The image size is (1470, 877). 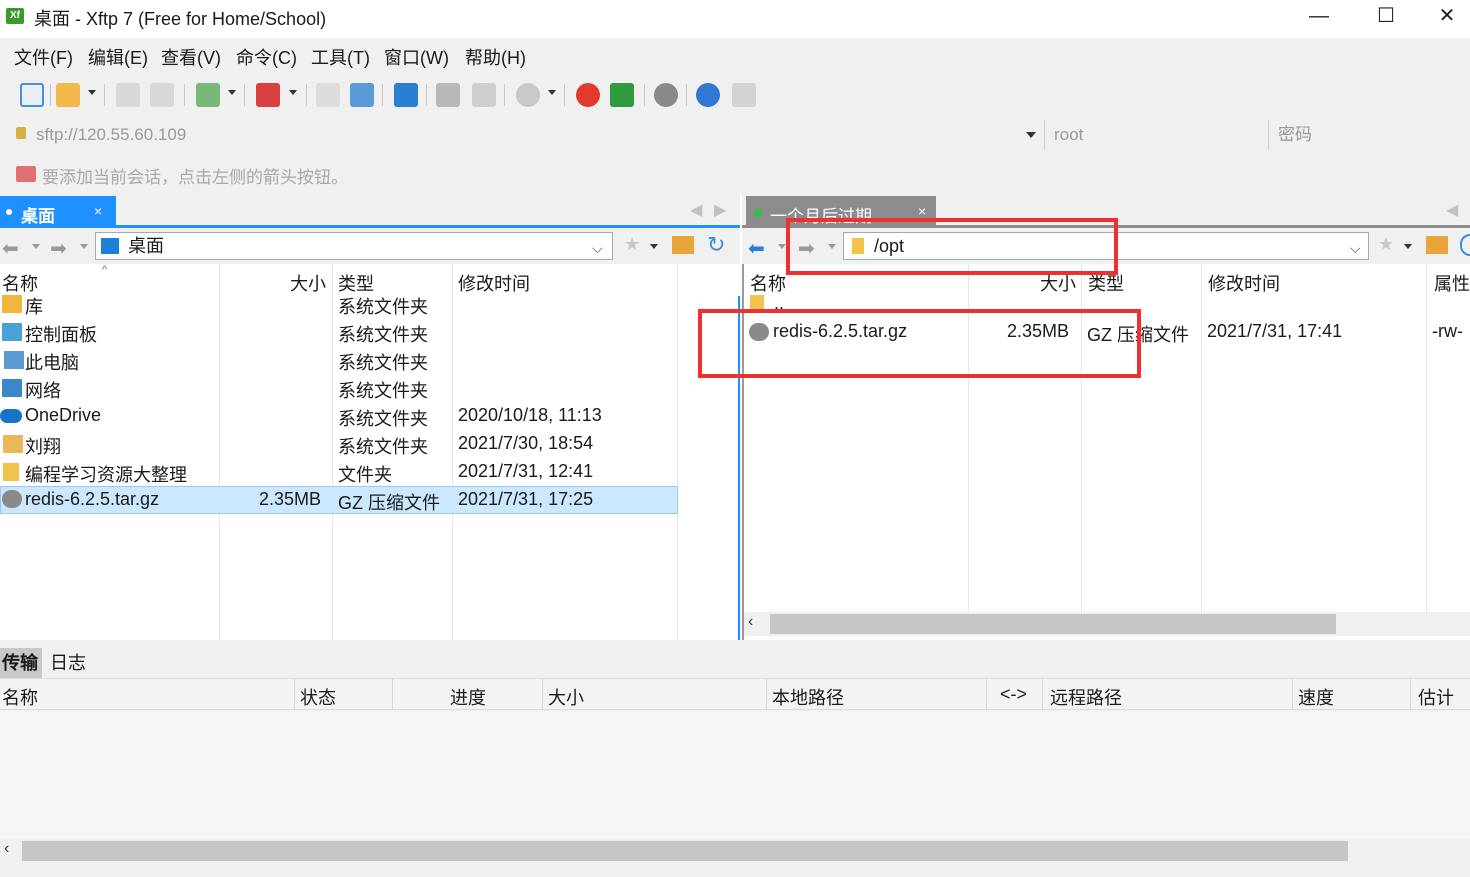 What do you see at coordinates (180, 19) in the screenshot?
I see `window-title: 桌面 - Xftp 7 (Free for Home/School)` at bounding box center [180, 19].